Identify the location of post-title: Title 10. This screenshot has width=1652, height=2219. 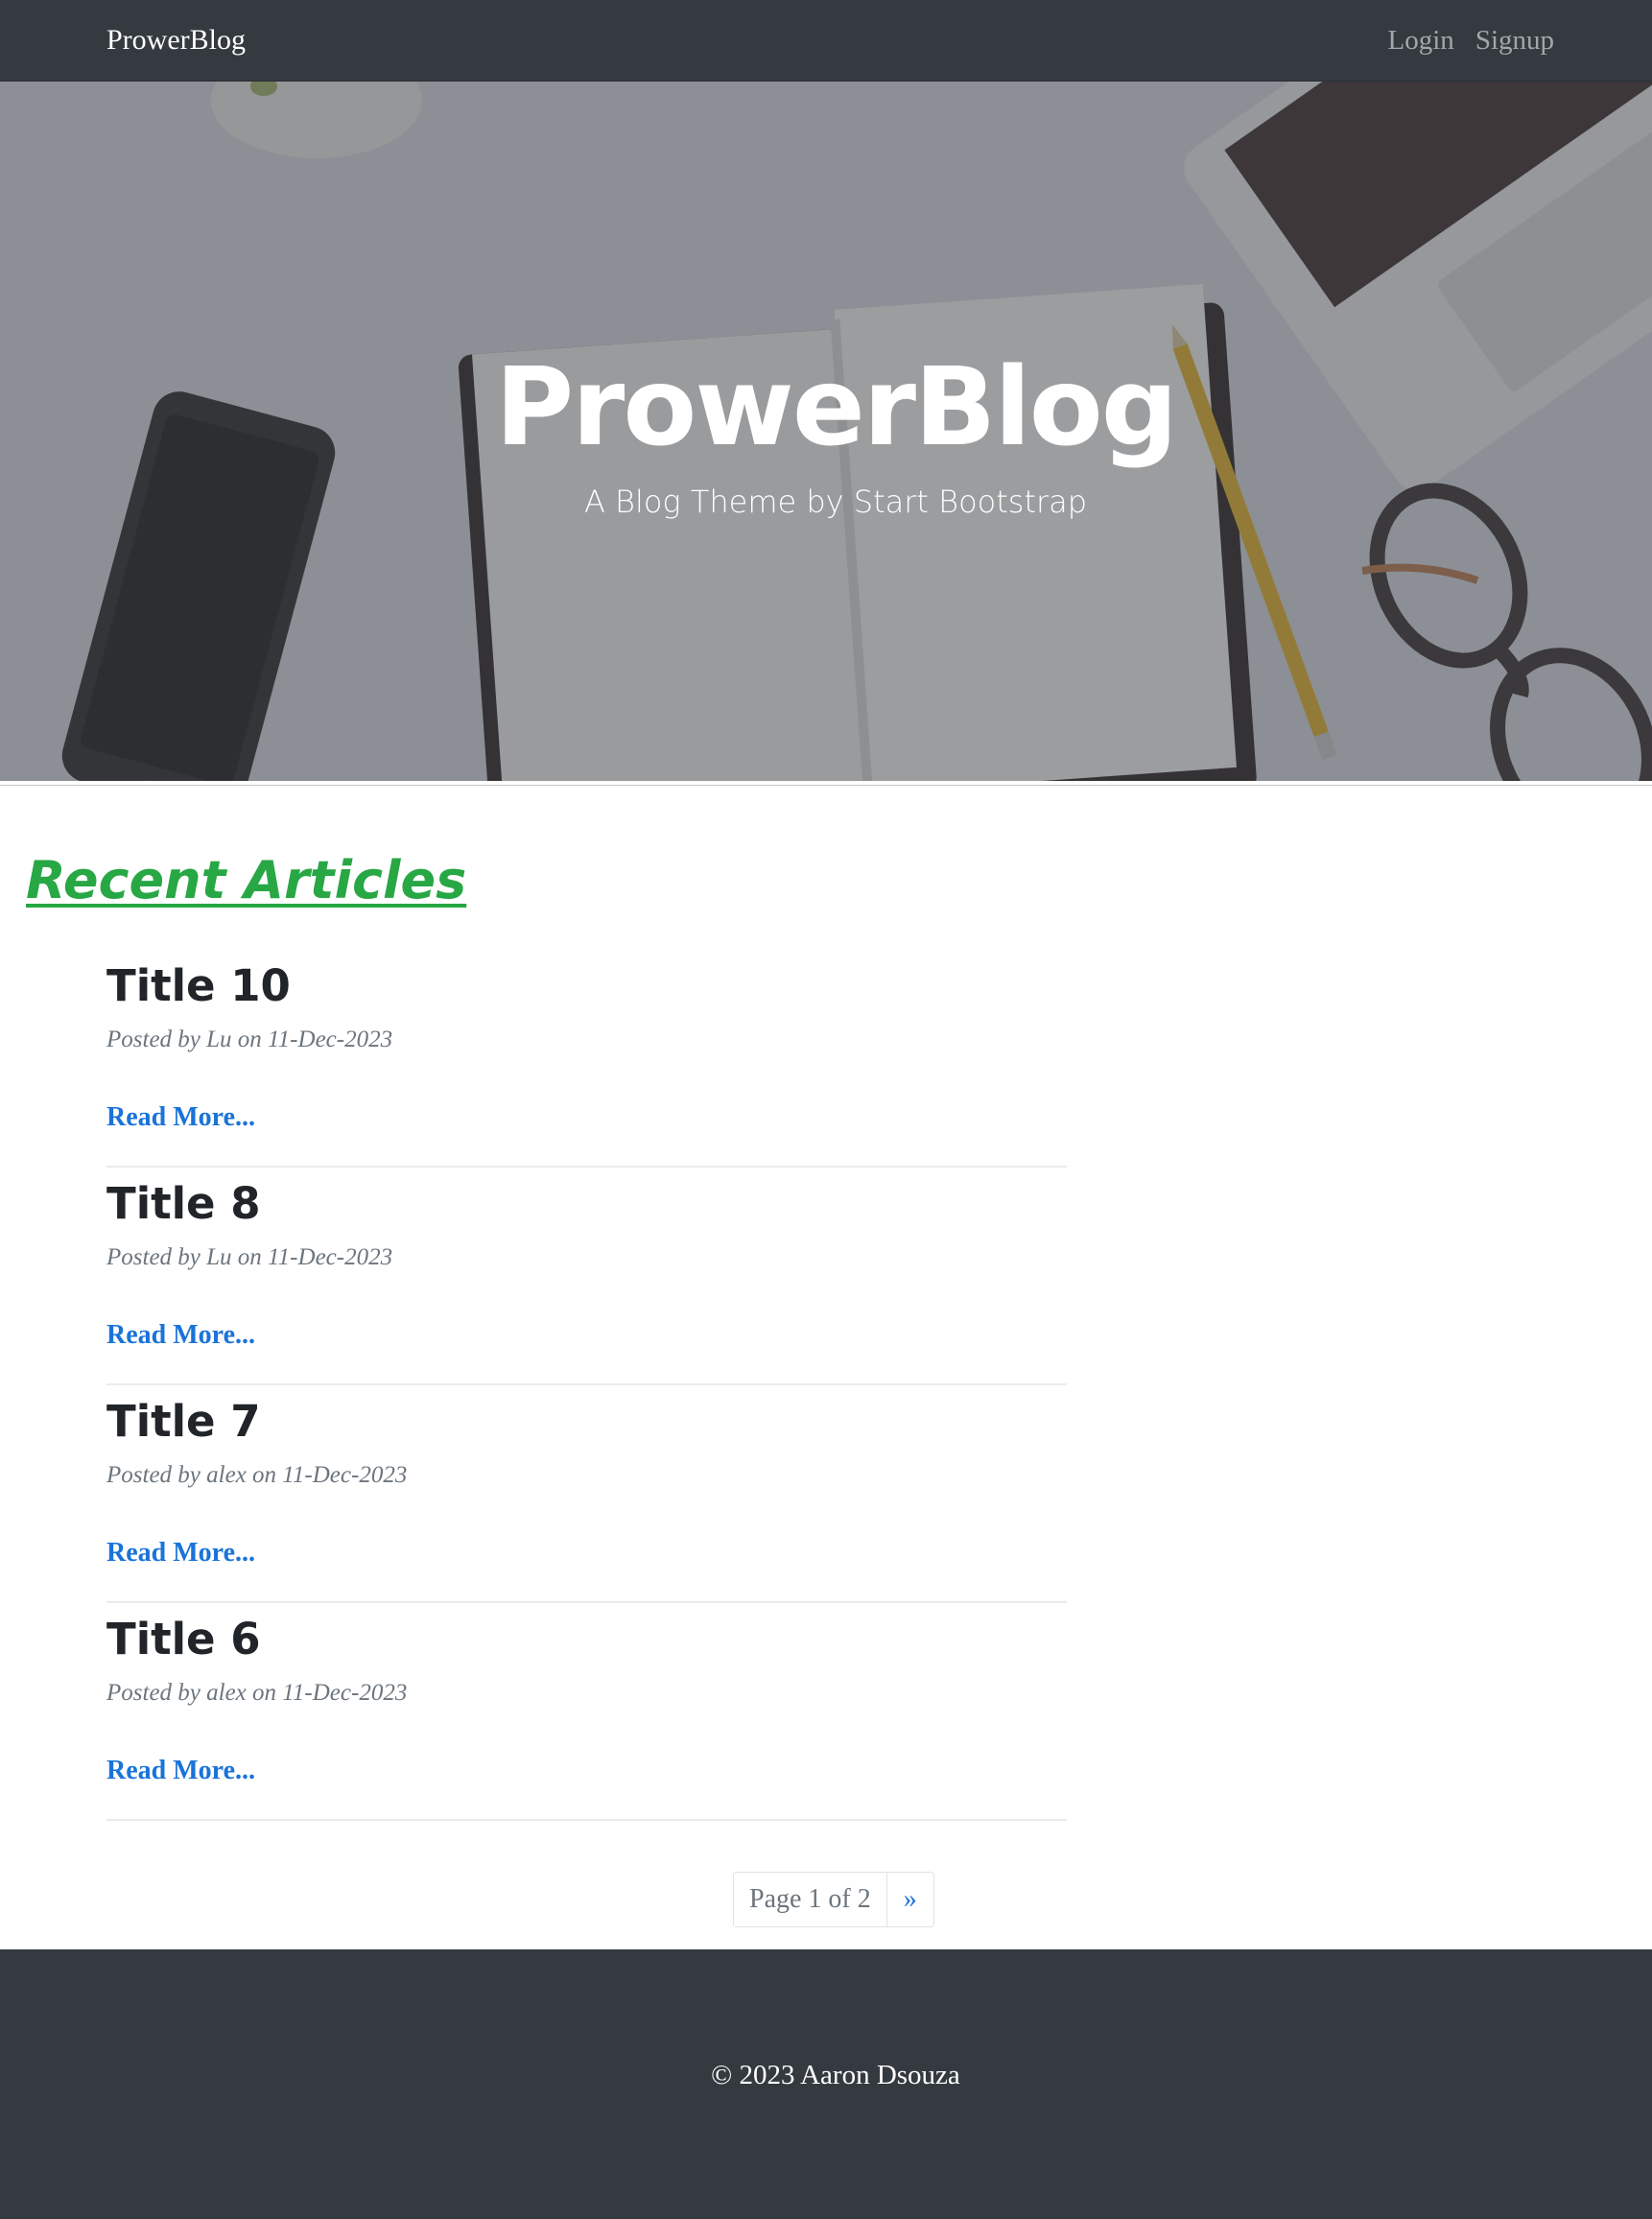
(198, 986).